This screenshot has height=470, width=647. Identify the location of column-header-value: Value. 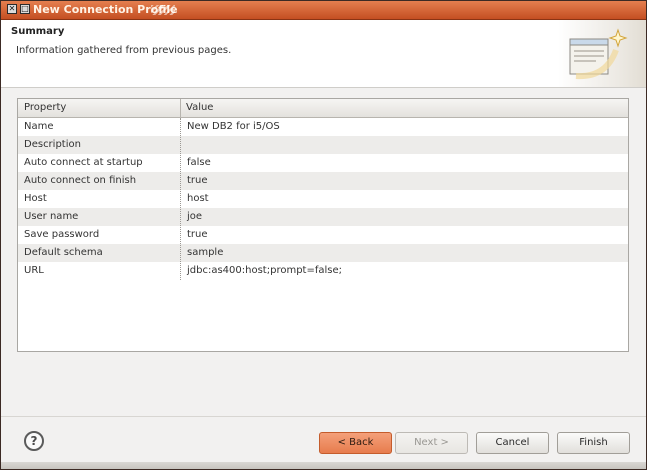
(199, 107).